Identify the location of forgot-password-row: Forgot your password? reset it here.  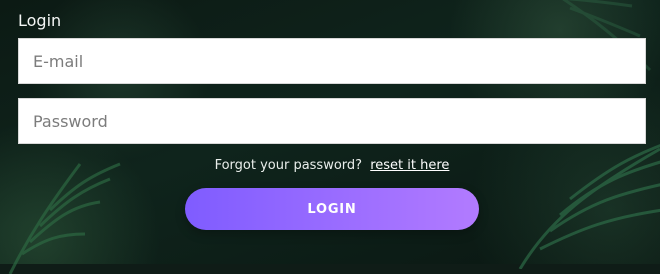
(332, 166).